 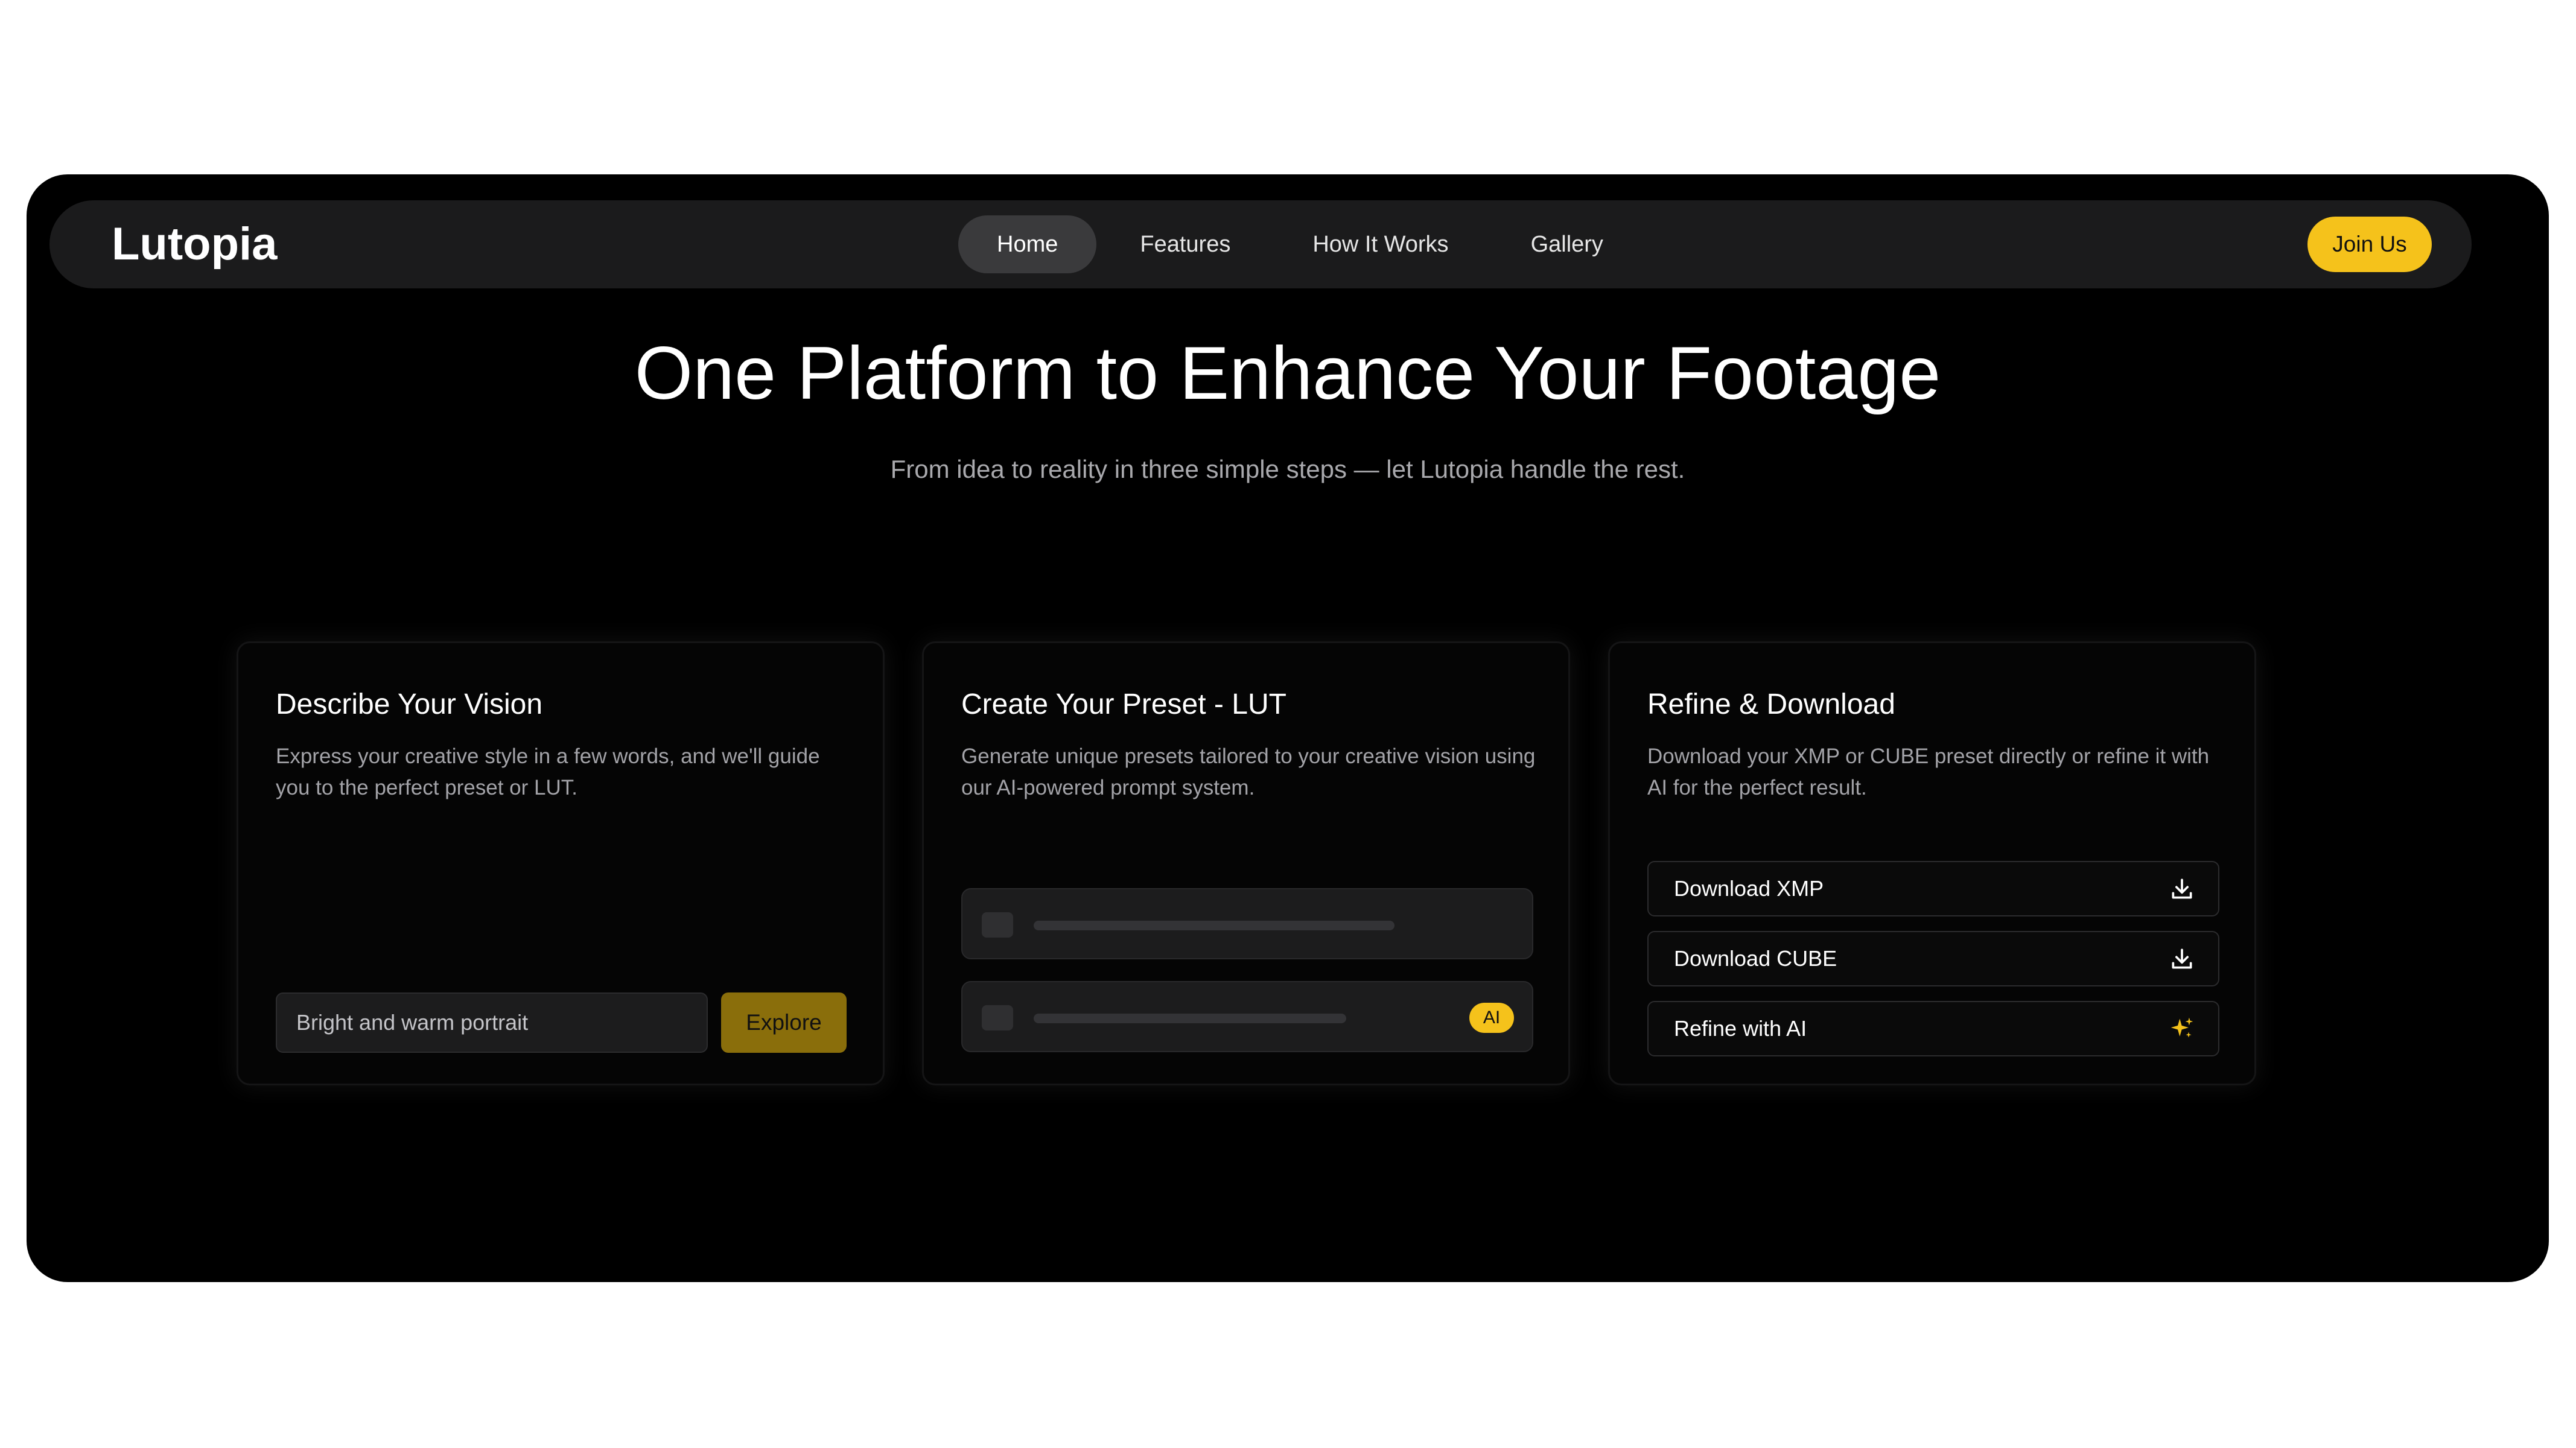 I want to click on nav-links: Home Features How It Works Gallery, so click(x=1303, y=244).